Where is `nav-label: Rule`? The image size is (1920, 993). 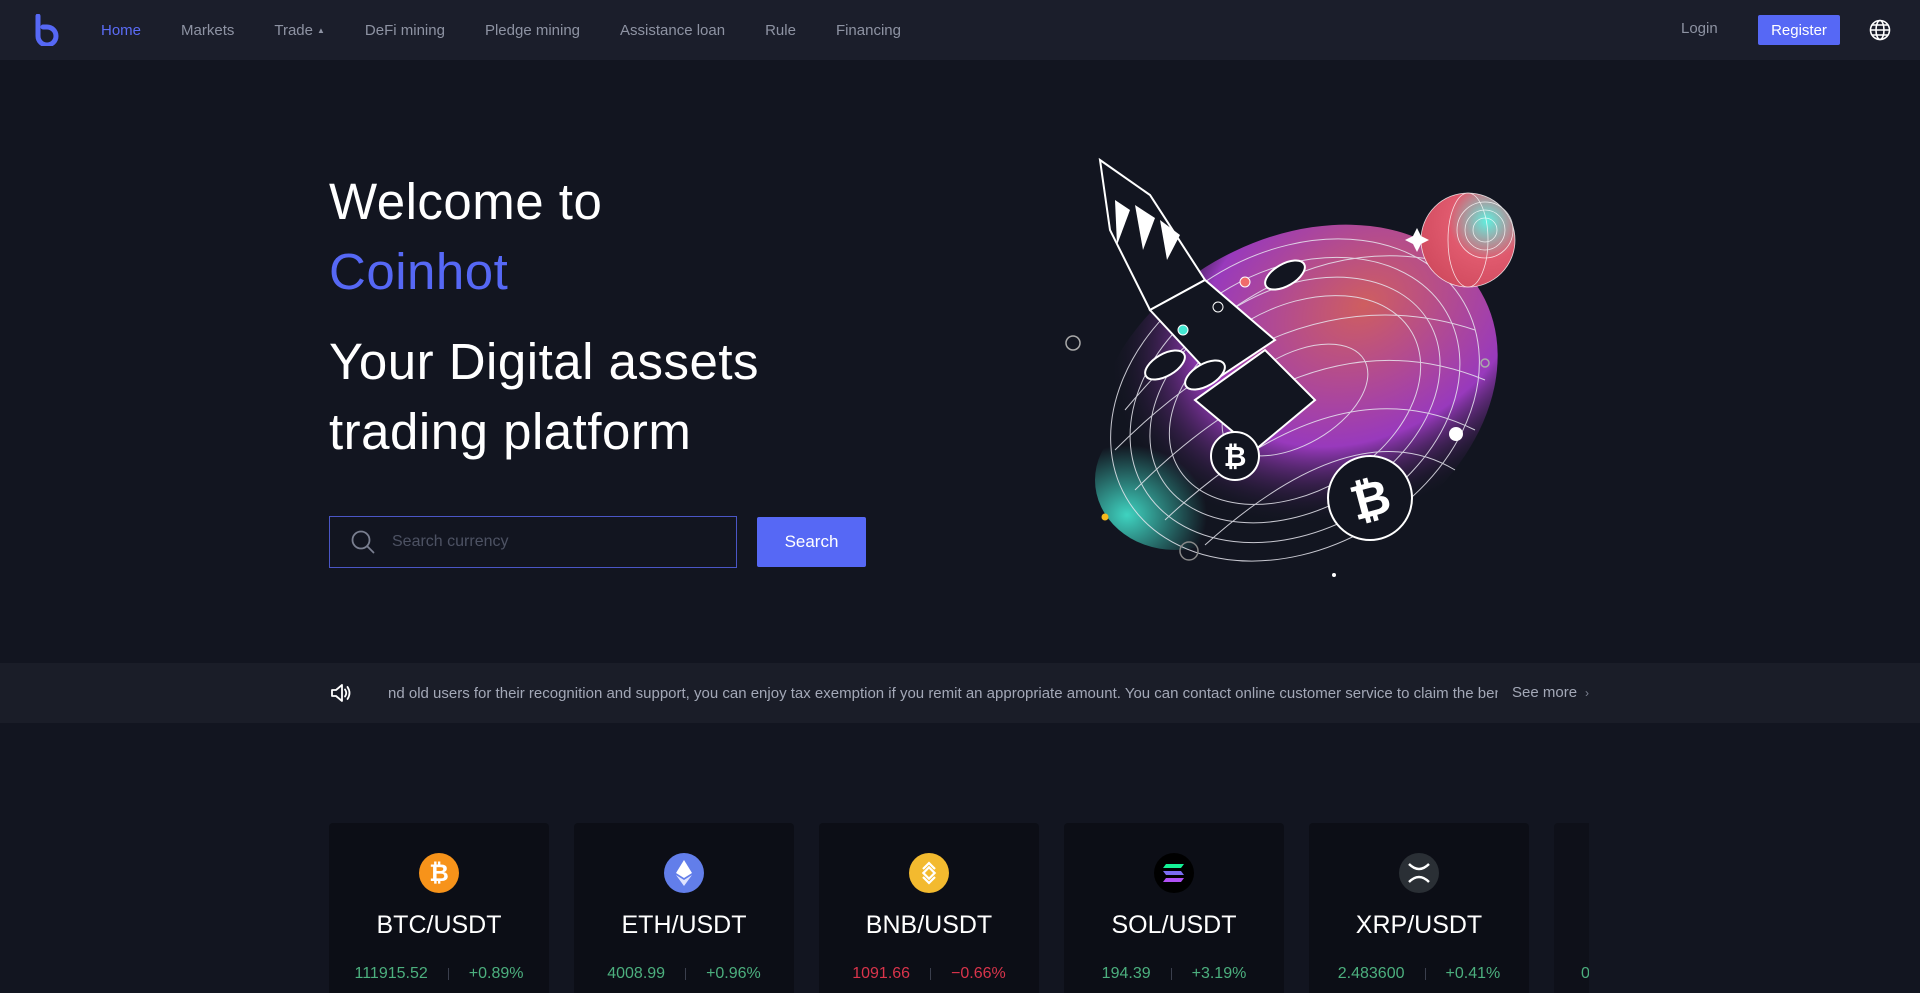
nav-label: Rule is located at coordinates (780, 30).